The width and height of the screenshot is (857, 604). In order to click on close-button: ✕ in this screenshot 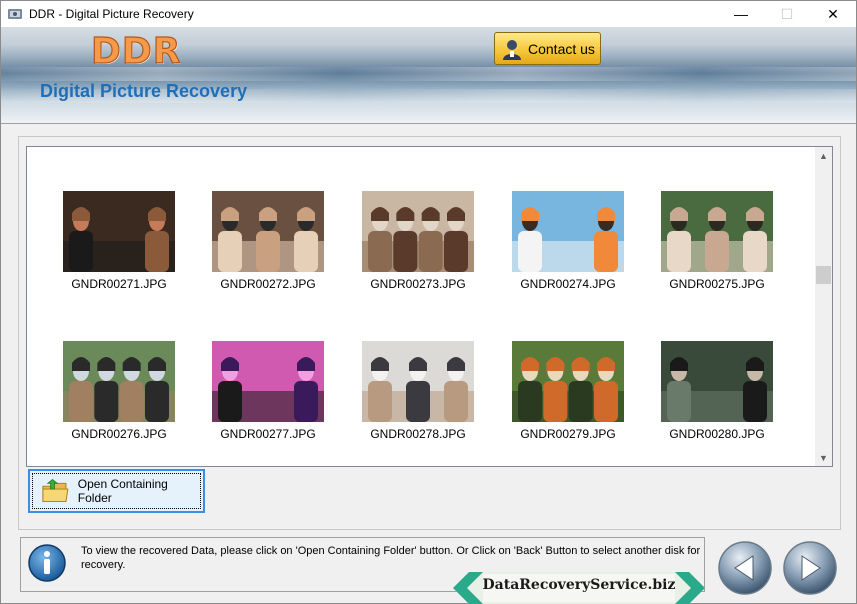, I will do `click(833, 14)`.